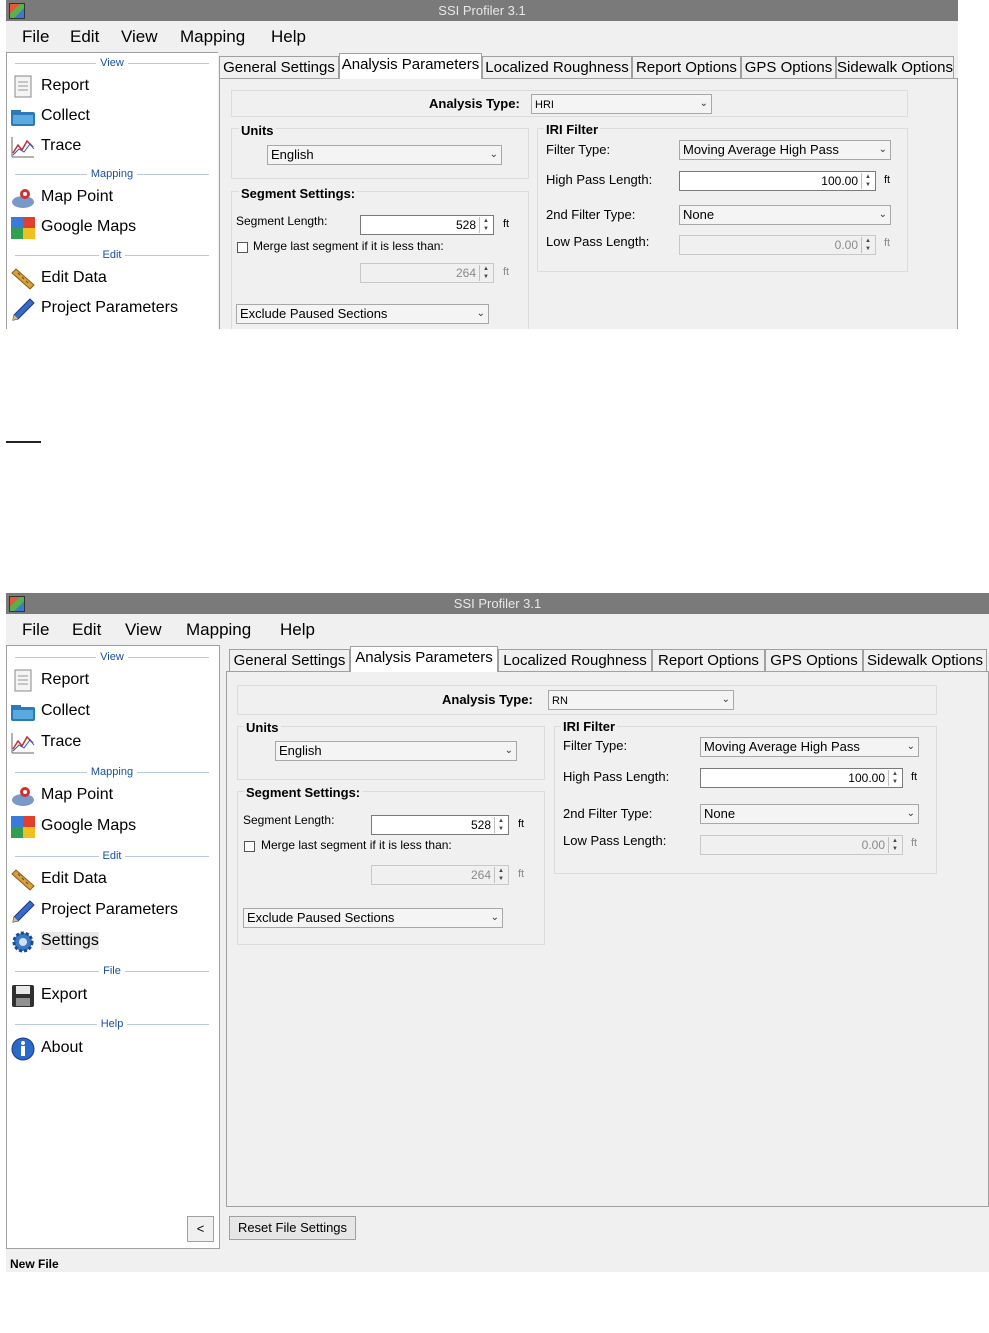 This screenshot has height=1333, width=989. Describe the element at coordinates (589, 726) in the screenshot. I see `iri-filter-title: IRI Filter` at that location.